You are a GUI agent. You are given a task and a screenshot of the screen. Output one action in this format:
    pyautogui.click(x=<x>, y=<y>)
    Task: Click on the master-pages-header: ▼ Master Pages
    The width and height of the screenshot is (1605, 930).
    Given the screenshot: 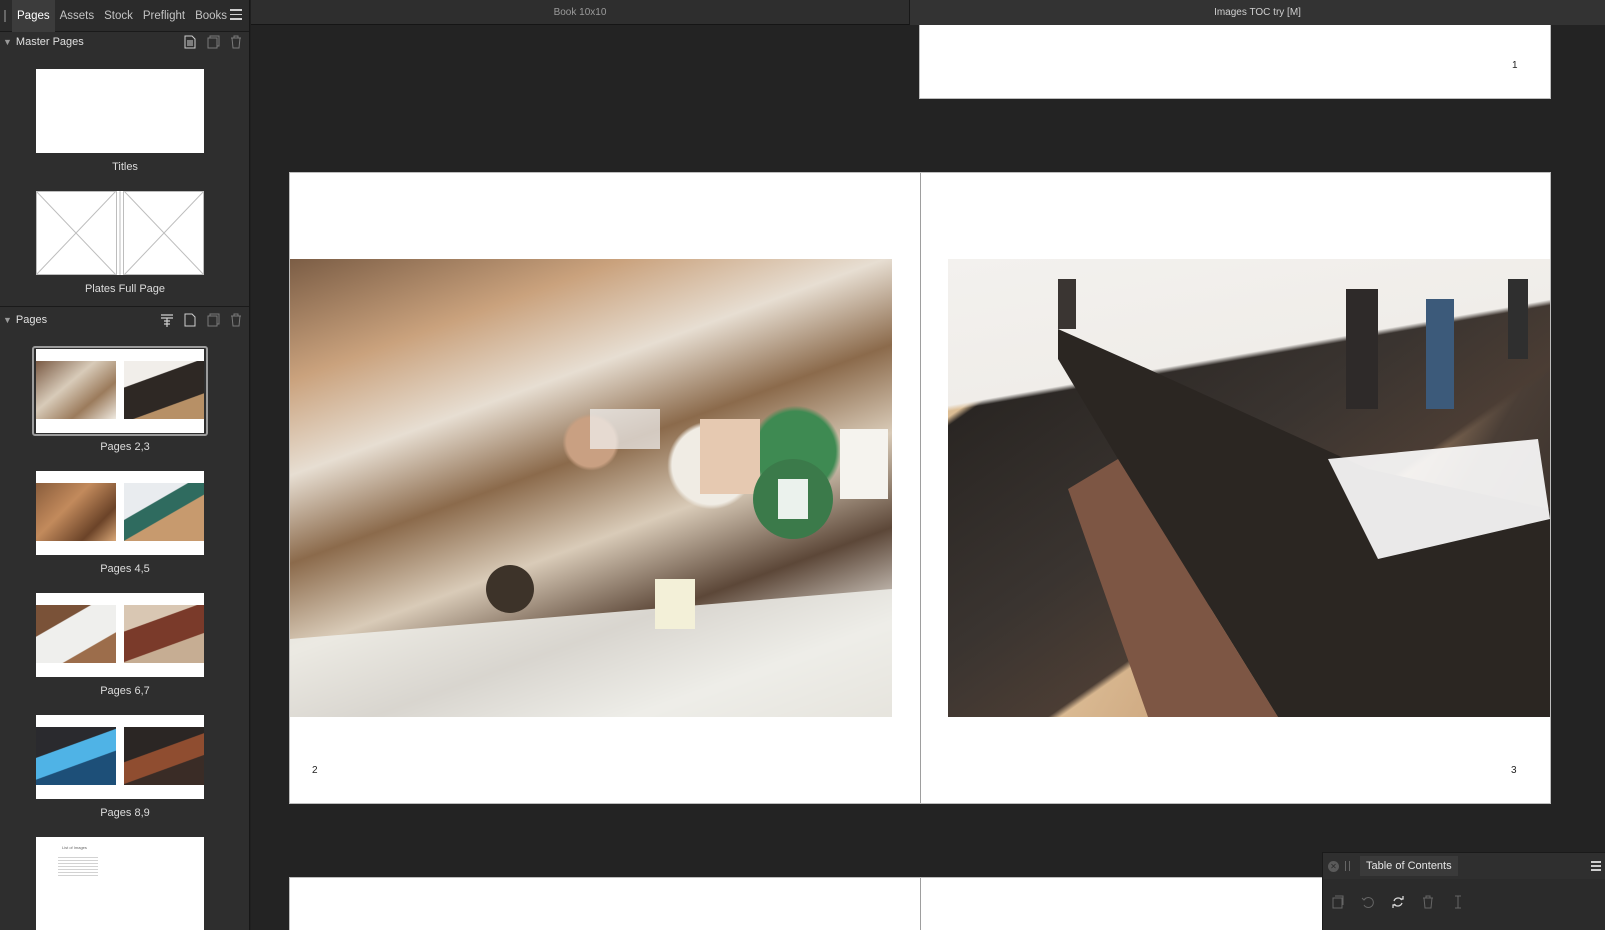 What is the action you would take?
    pyautogui.click(x=124, y=42)
    